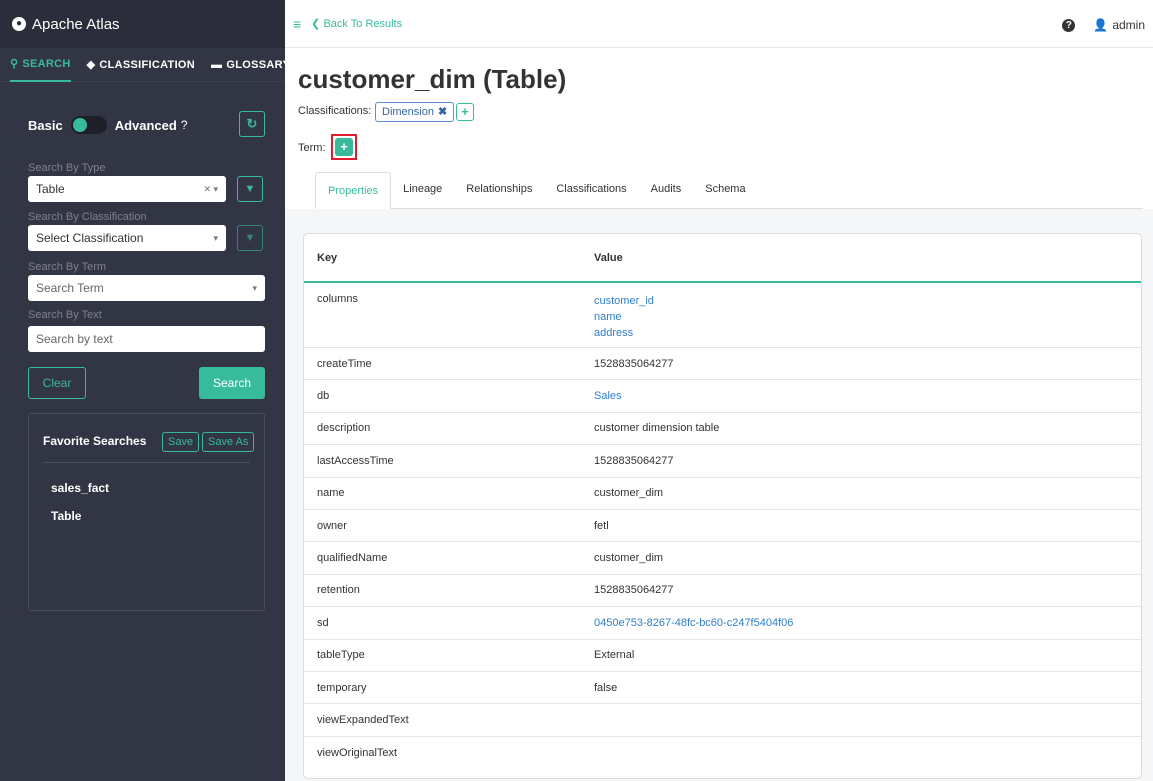 The height and width of the screenshot is (781, 1153). Describe the element at coordinates (722, 494) in the screenshot. I see `table-row: name customer_dim` at that location.